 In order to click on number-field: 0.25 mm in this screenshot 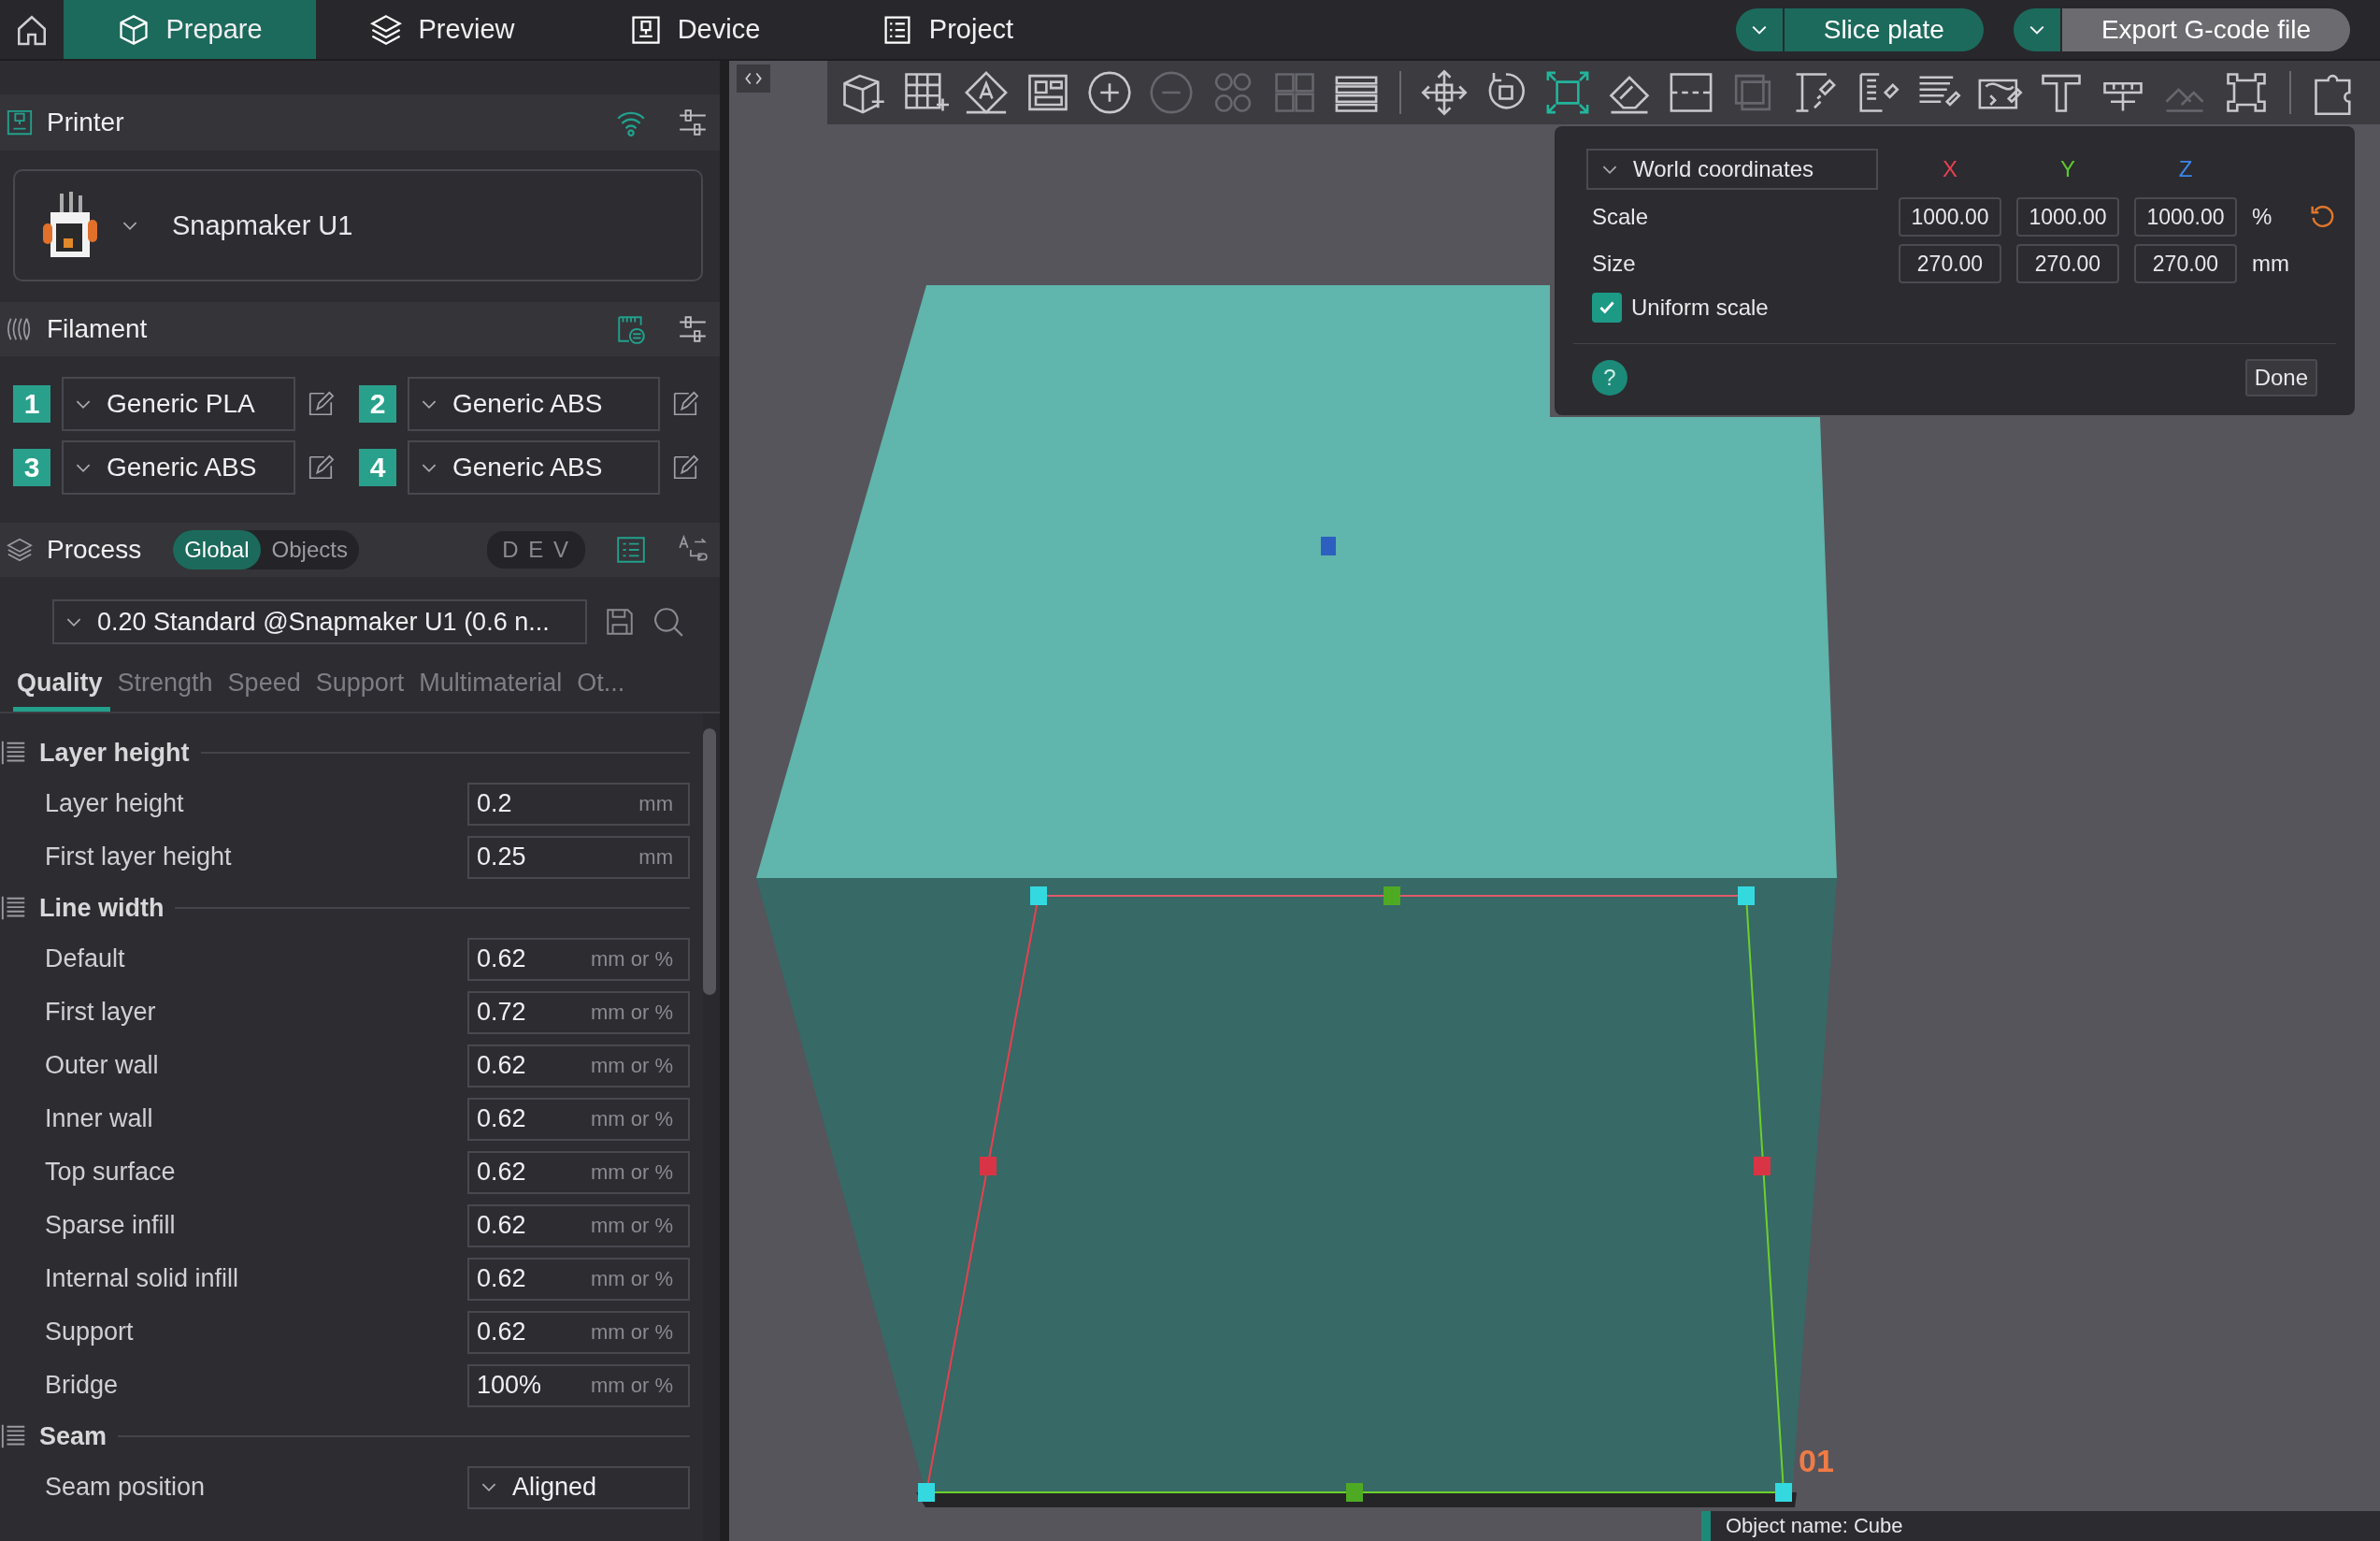, I will do `click(578, 857)`.